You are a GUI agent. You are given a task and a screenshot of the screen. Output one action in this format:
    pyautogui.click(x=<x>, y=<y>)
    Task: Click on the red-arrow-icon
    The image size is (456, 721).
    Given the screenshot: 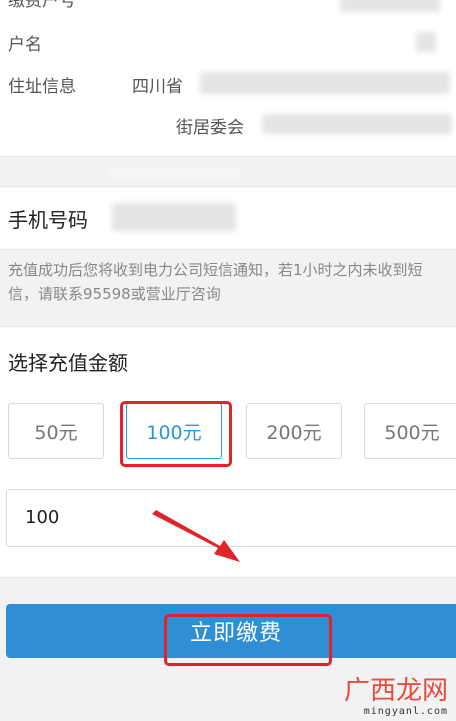 What is the action you would take?
    pyautogui.click(x=196, y=536)
    